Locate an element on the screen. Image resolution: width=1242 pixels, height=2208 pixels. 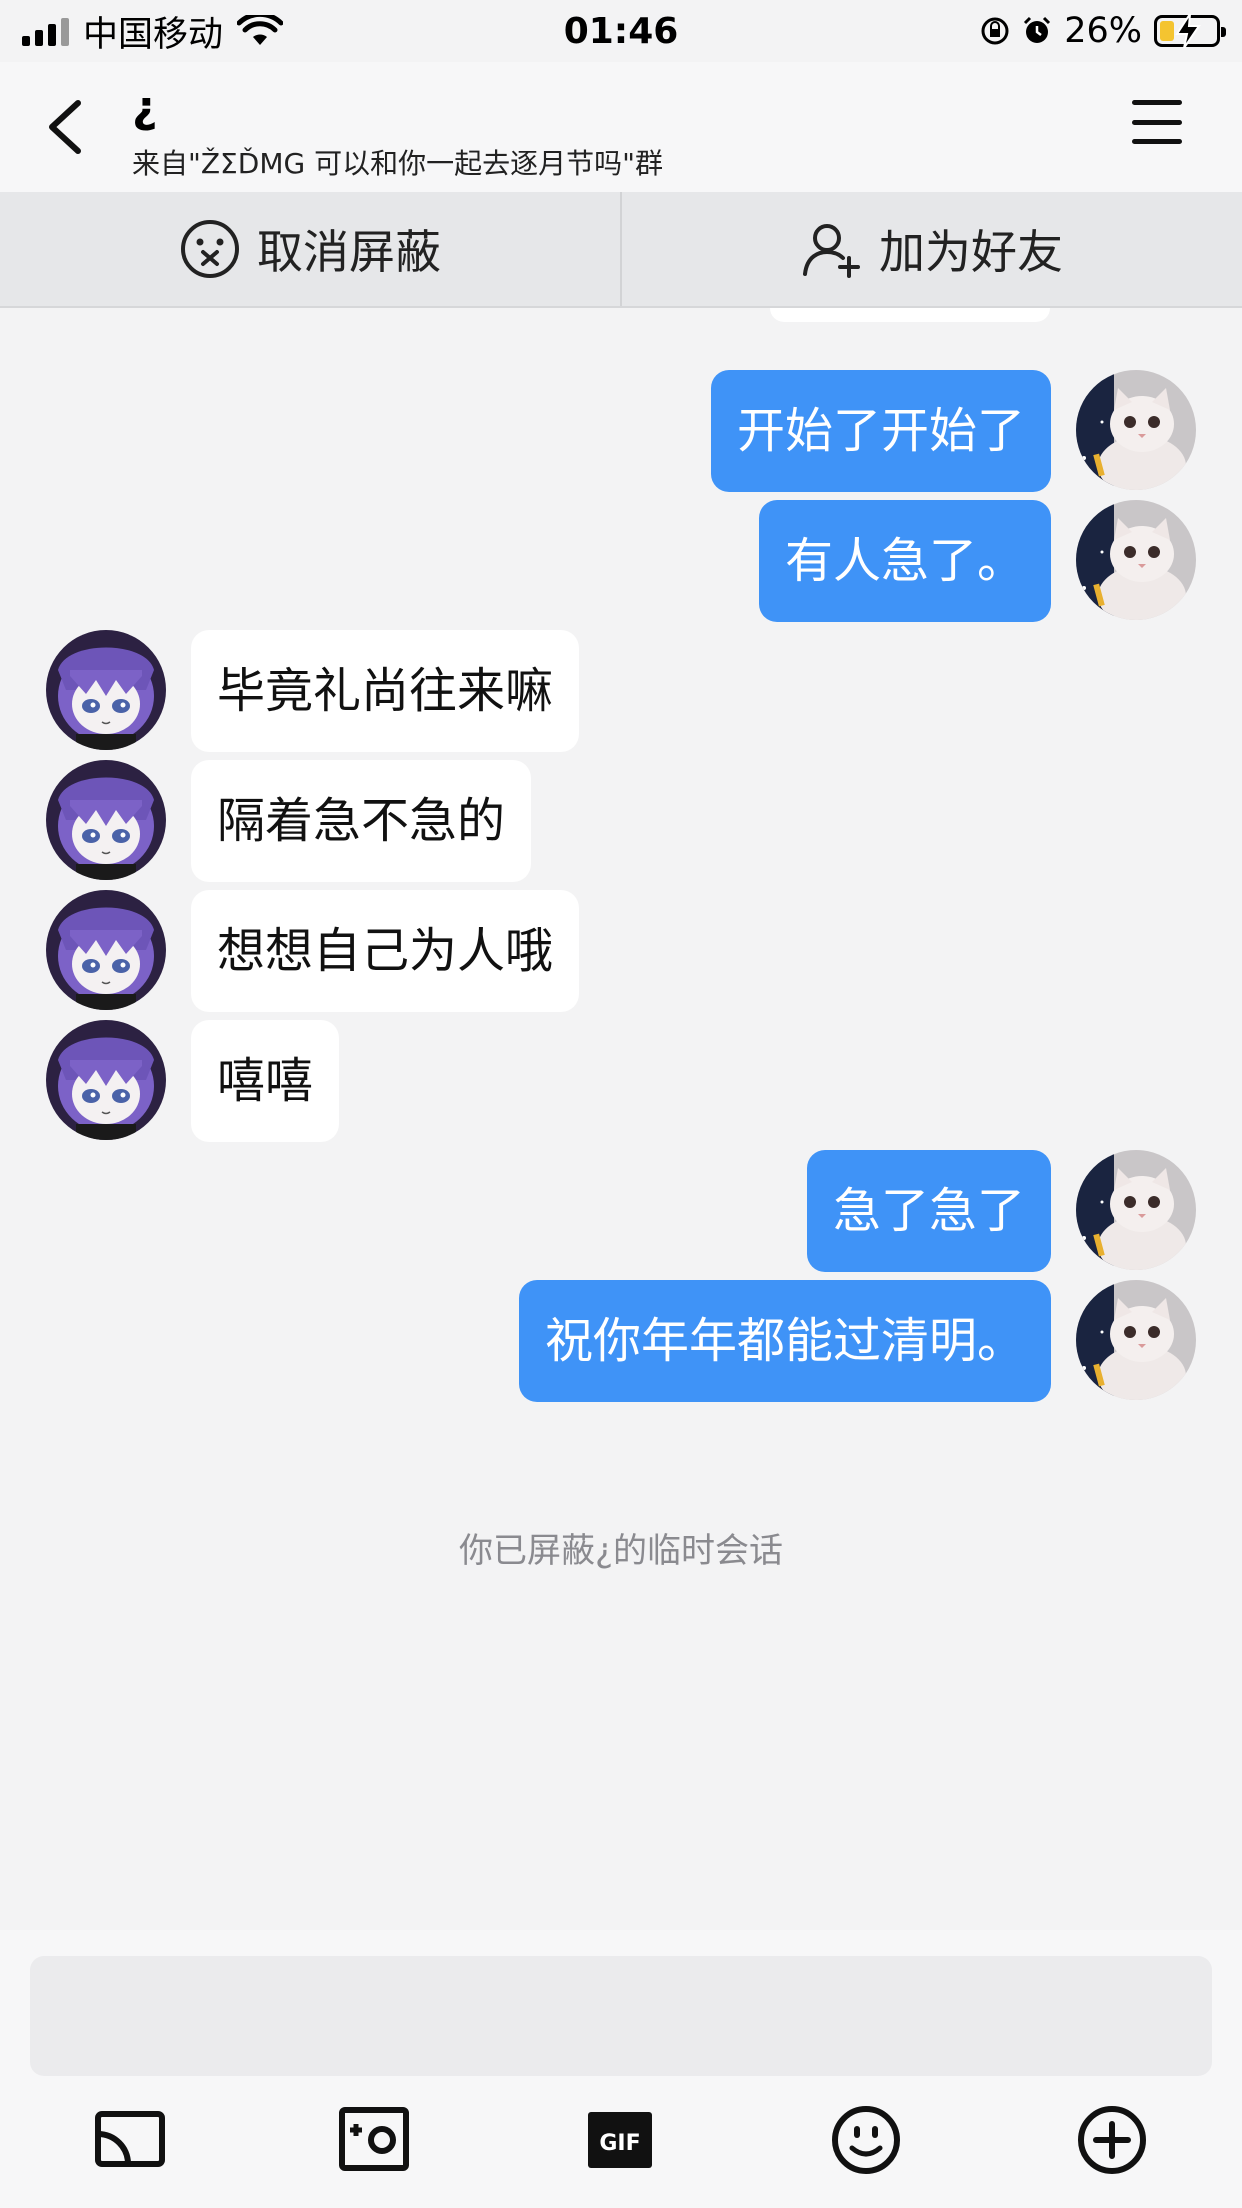
unblock-button: 取消屏蔽 is located at coordinates (310, 249).